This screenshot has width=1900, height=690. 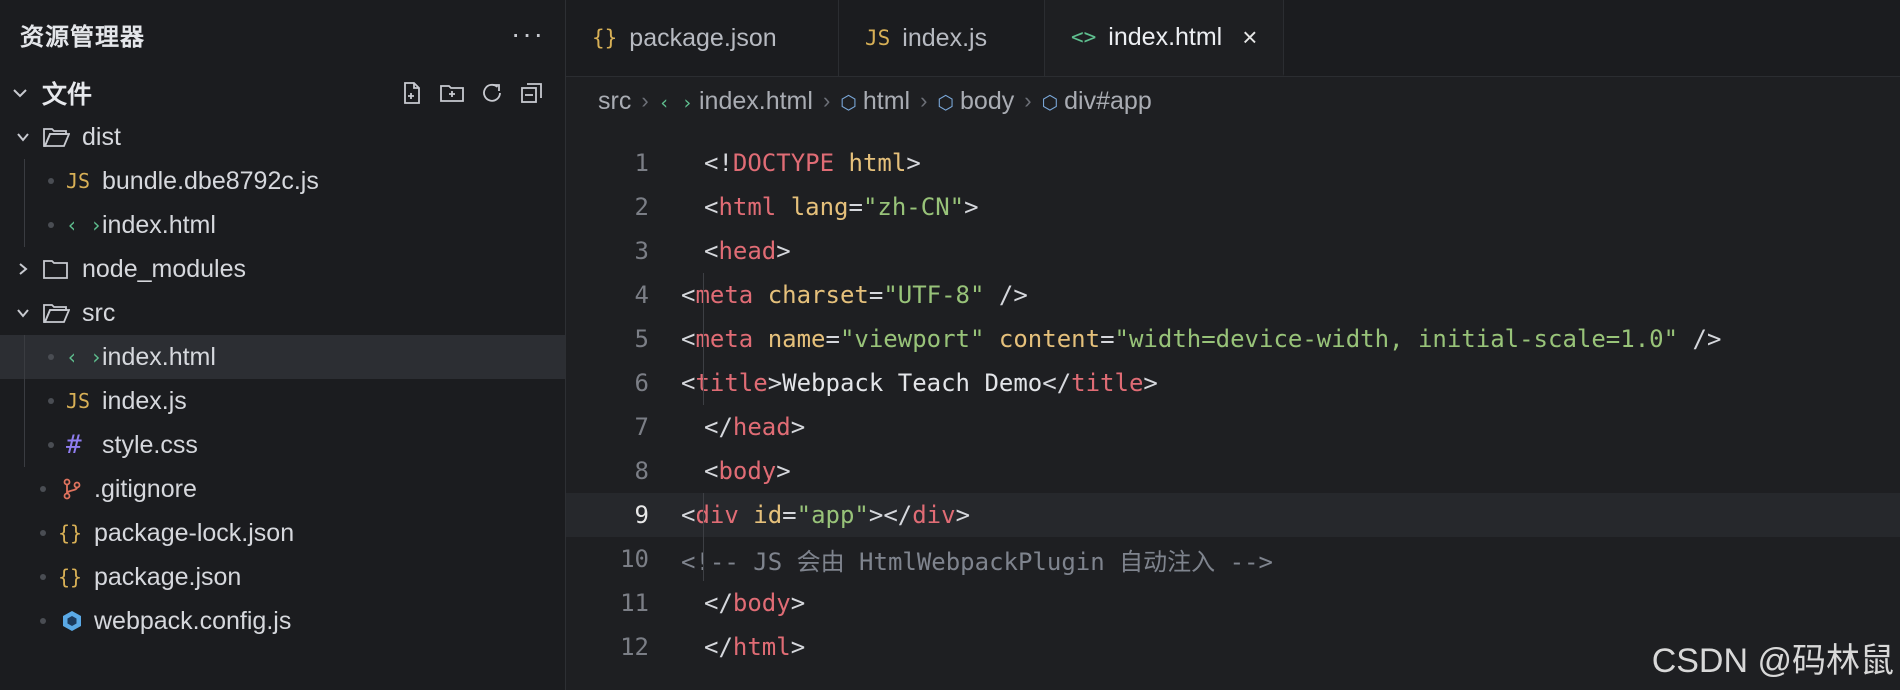 I want to click on collapse-all-icon, so click(x=532, y=93).